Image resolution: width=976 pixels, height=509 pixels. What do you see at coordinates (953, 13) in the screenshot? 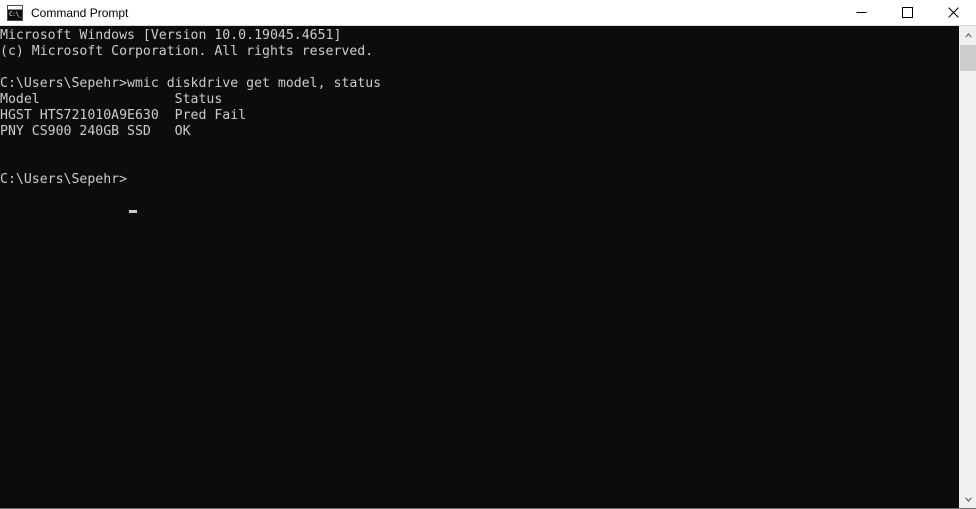
I see `close-button` at bounding box center [953, 13].